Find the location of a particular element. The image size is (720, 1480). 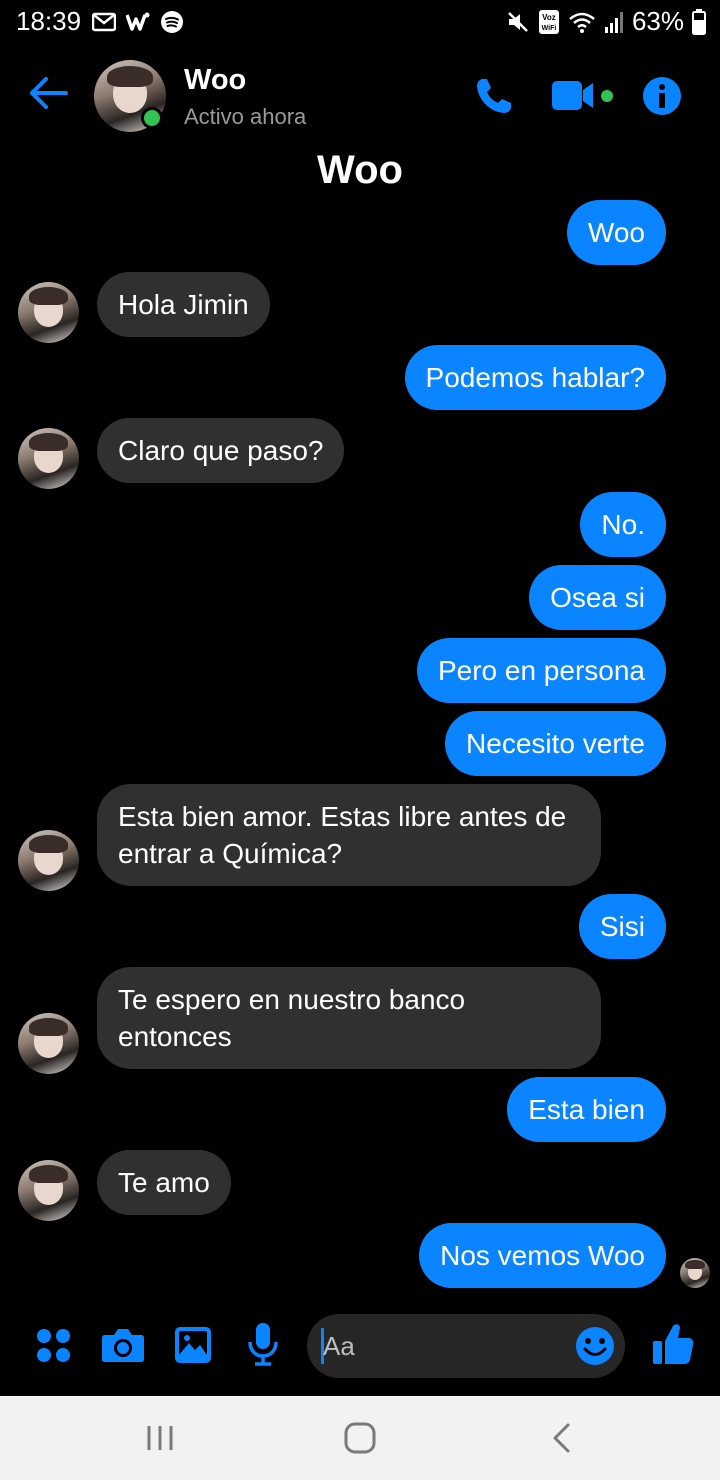

home-icon is located at coordinates (360, 1438).